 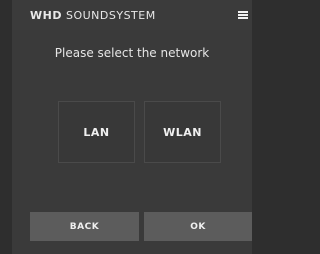 I want to click on back-button: BACK, so click(x=84, y=226).